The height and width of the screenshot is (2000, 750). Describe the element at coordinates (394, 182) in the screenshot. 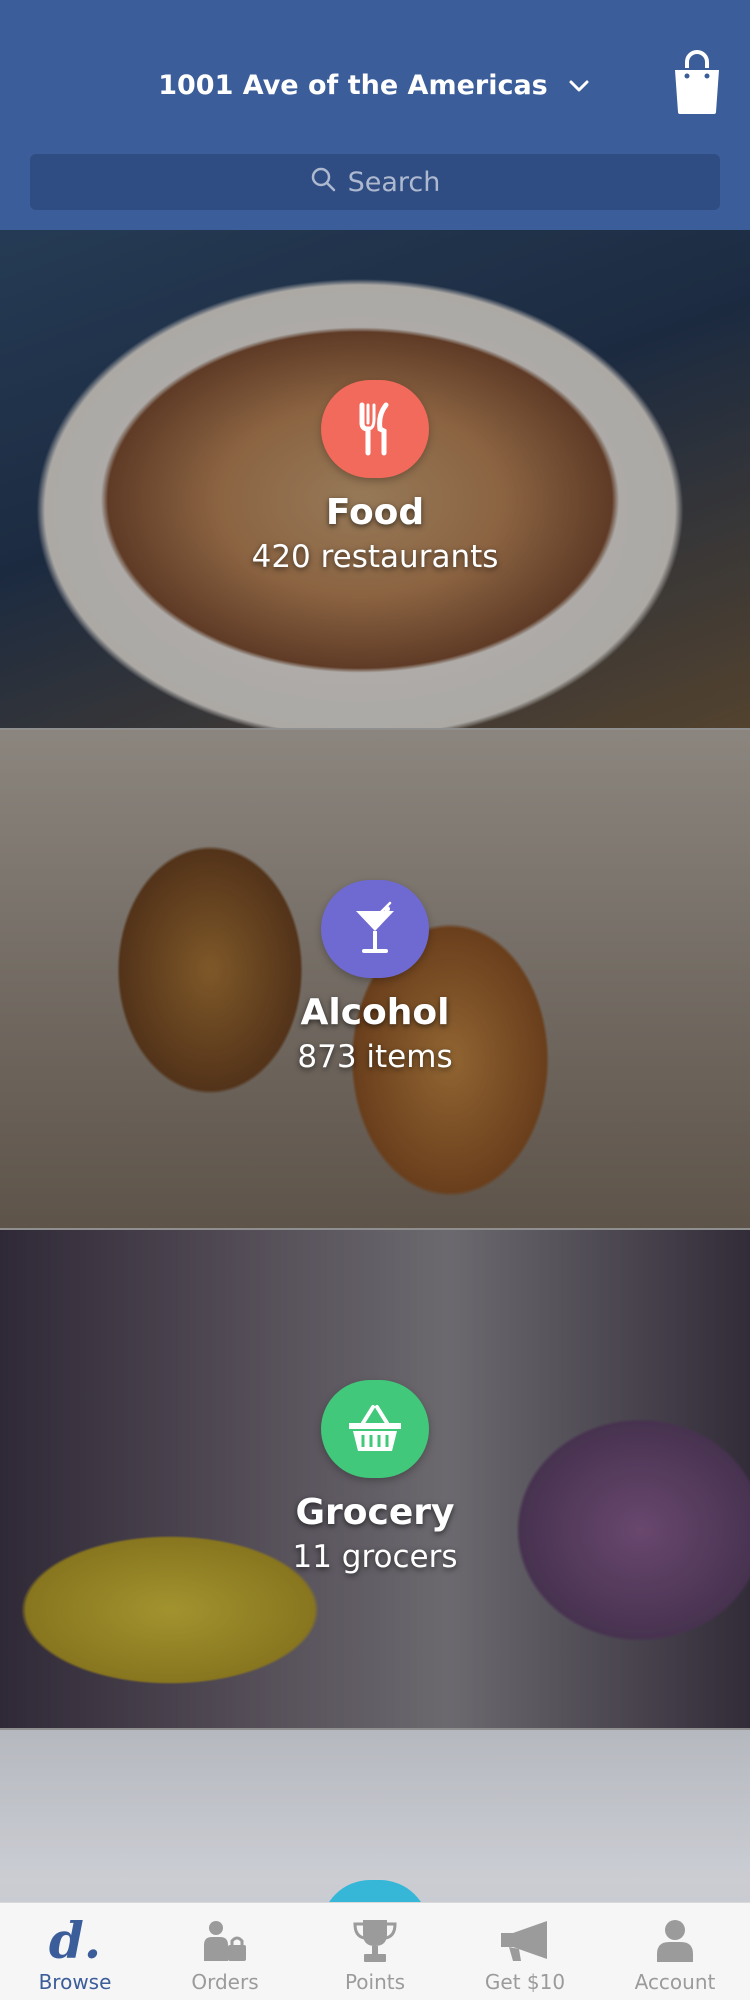

I see `search-placeholder: Search` at that location.